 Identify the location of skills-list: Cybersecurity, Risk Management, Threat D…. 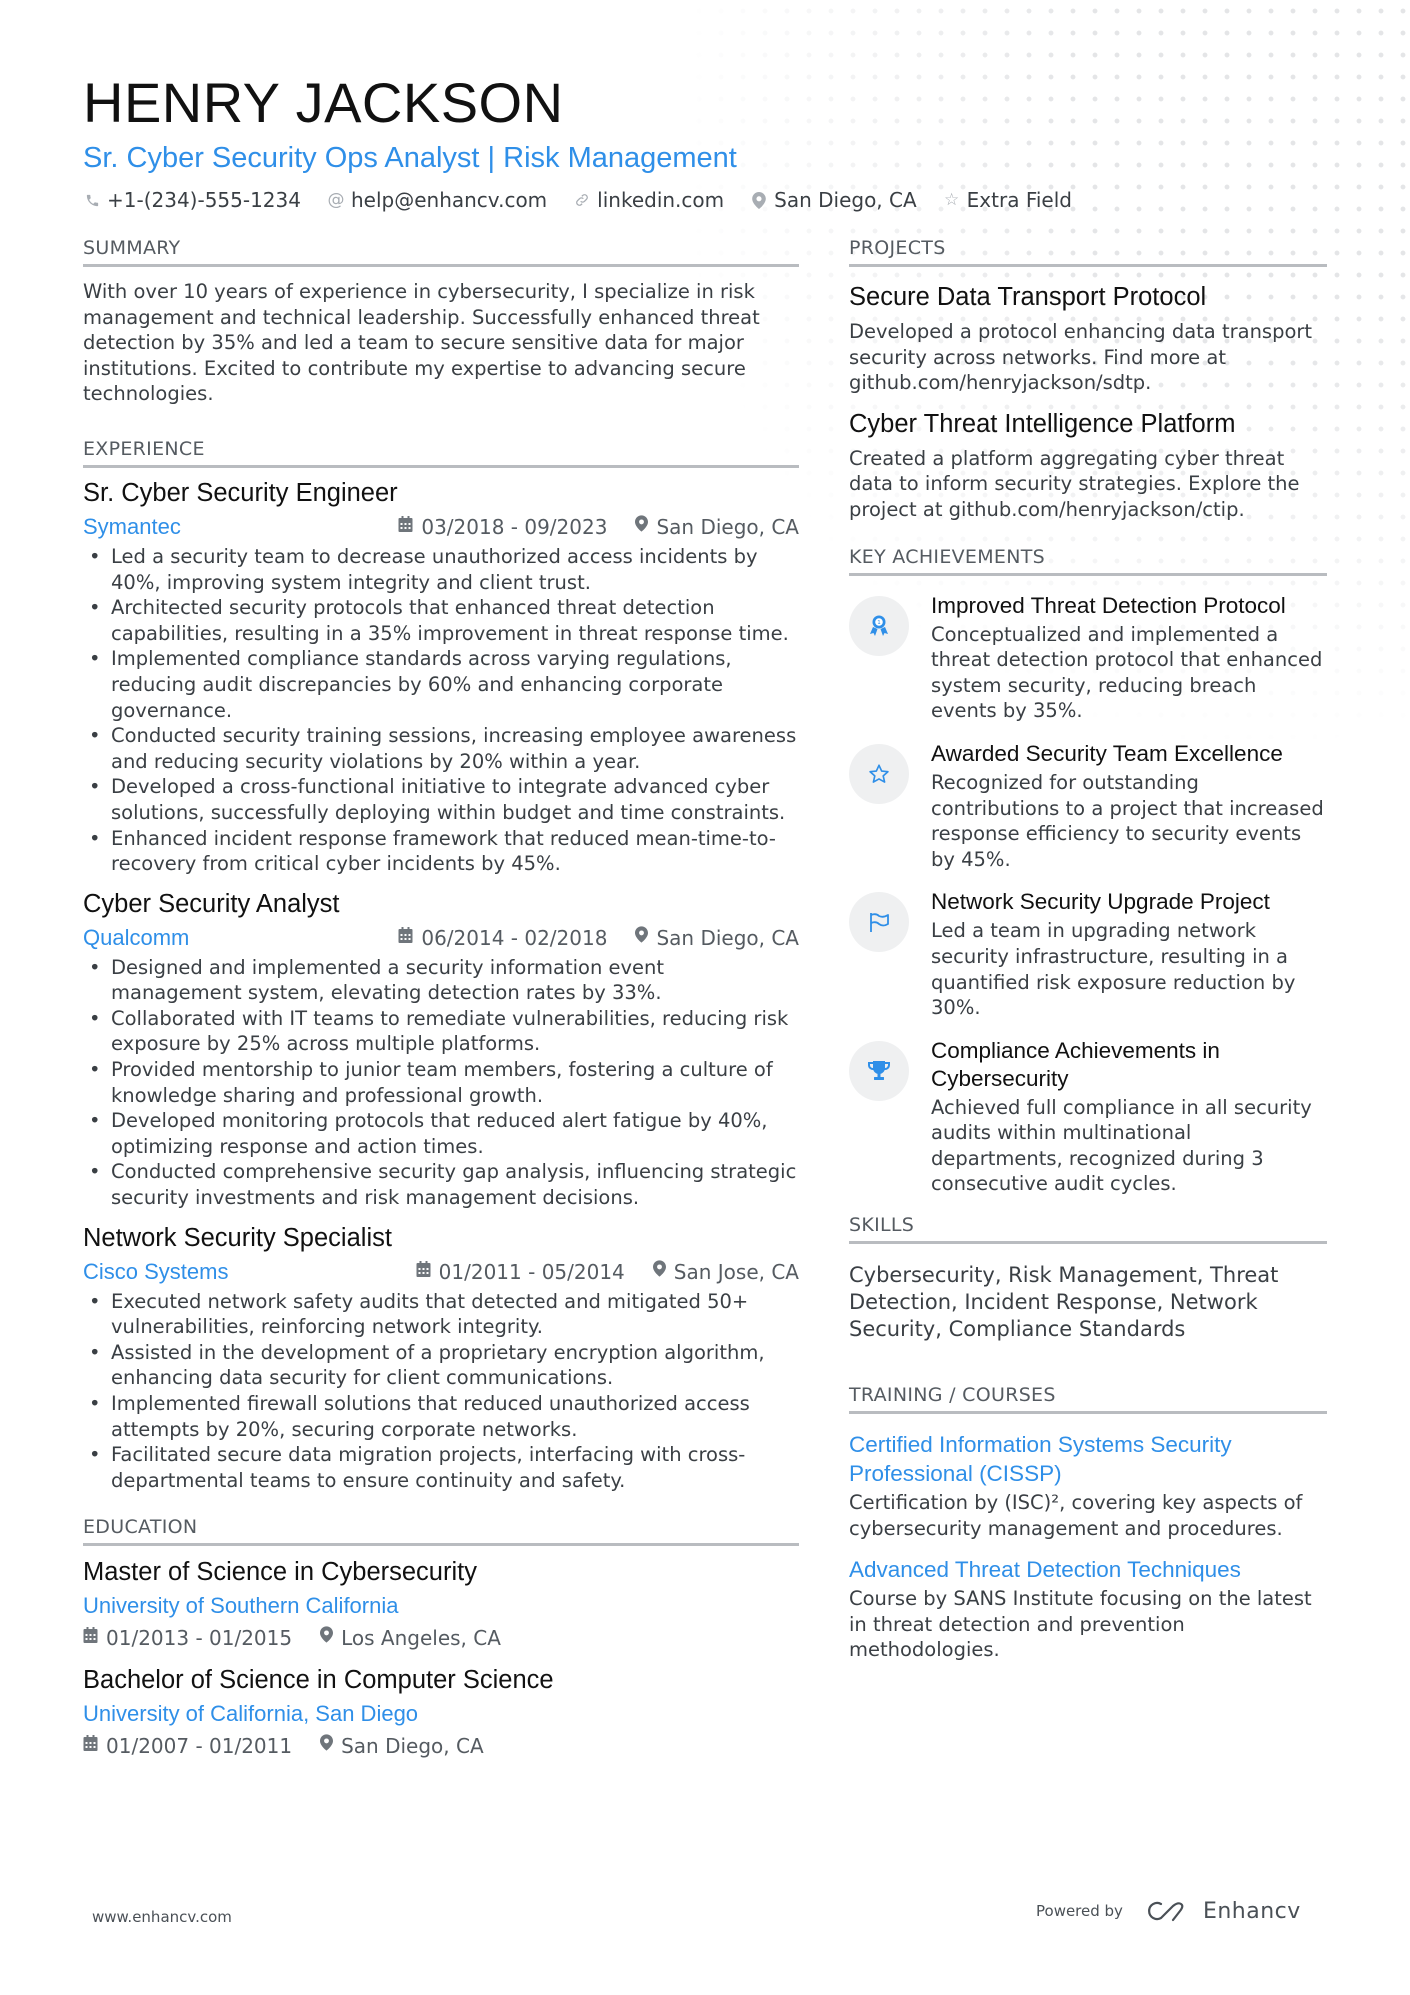
(1064, 1302).